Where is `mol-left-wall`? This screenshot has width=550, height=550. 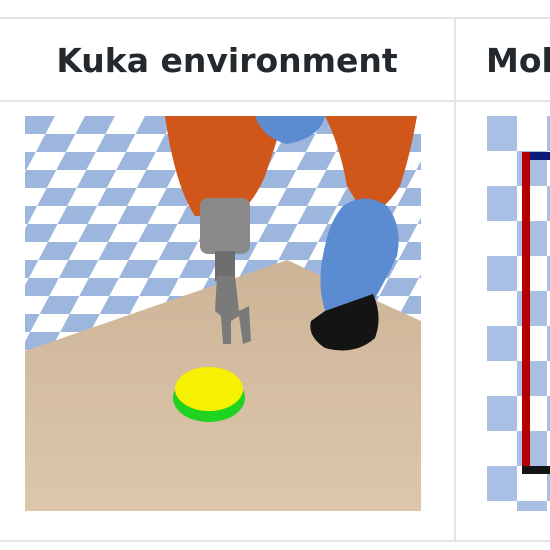 mol-left-wall is located at coordinates (526, 312).